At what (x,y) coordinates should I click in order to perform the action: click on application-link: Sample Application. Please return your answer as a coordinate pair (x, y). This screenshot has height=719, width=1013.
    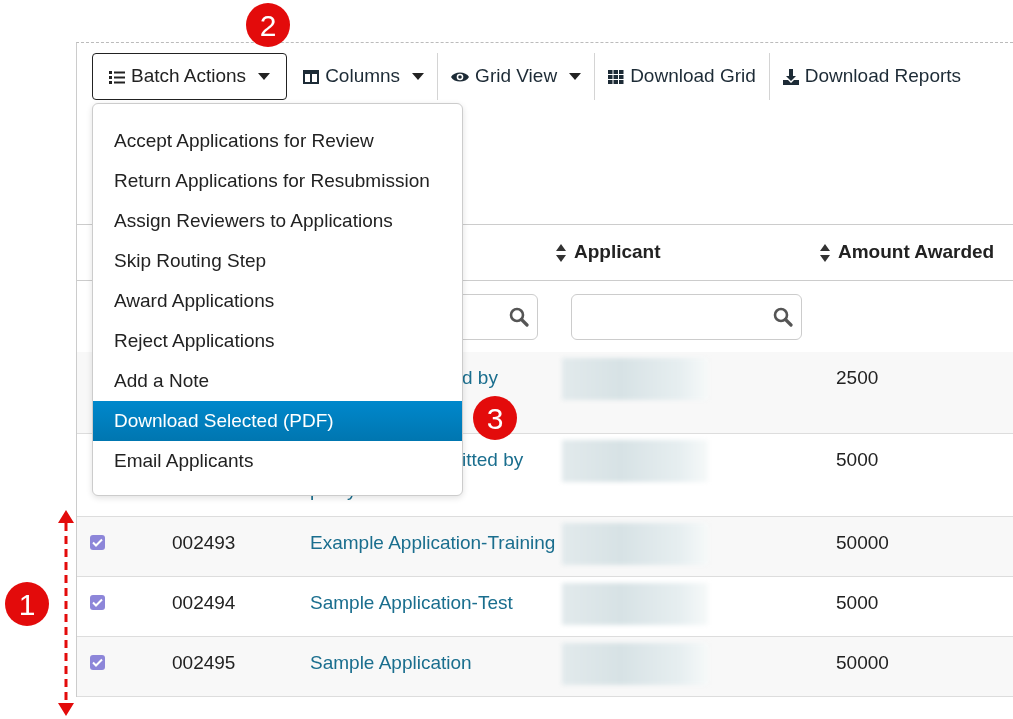
    Looking at the image, I should click on (391, 662).